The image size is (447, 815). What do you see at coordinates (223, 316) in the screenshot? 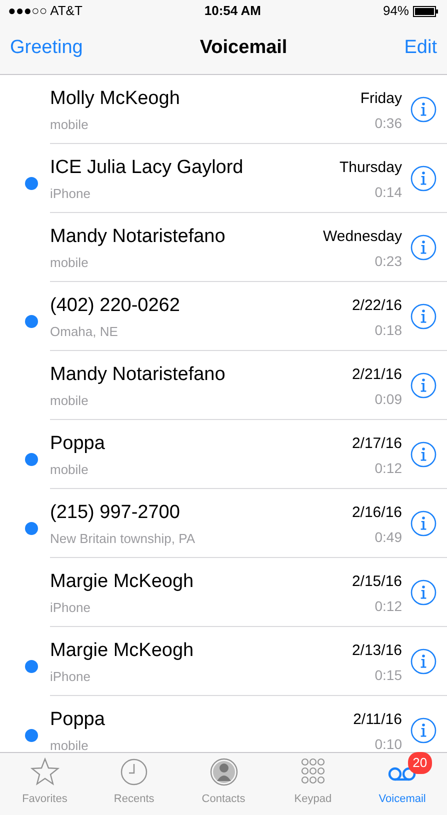
I see `voicemail-row: (402) 220-0262 Omaha, NE 2/22/16 0:18` at bounding box center [223, 316].